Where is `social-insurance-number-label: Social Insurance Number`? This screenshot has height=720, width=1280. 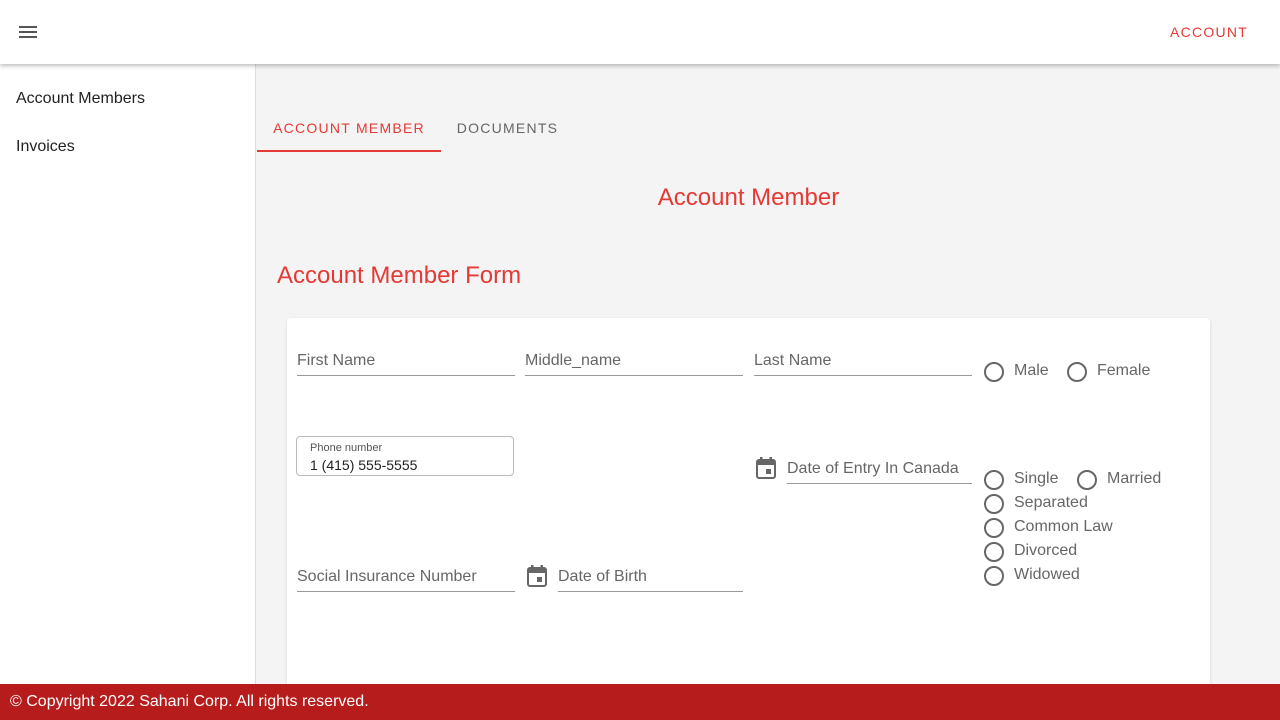
social-insurance-number-label: Social Insurance Number is located at coordinates (387, 576).